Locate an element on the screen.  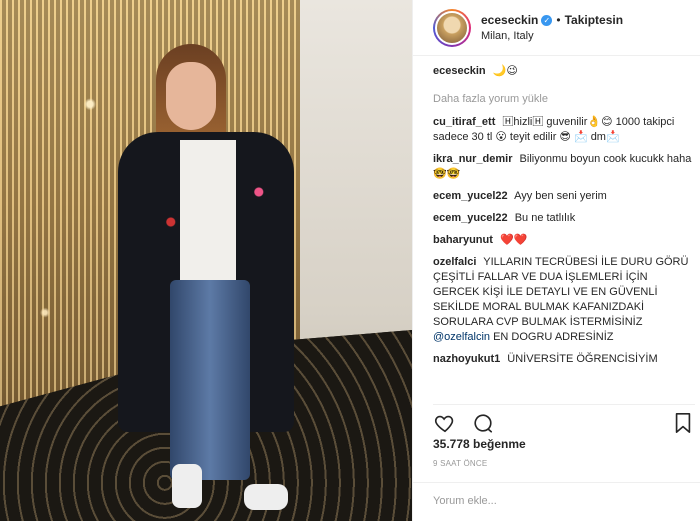
caption-username: eceseckin is located at coordinates (459, 71).